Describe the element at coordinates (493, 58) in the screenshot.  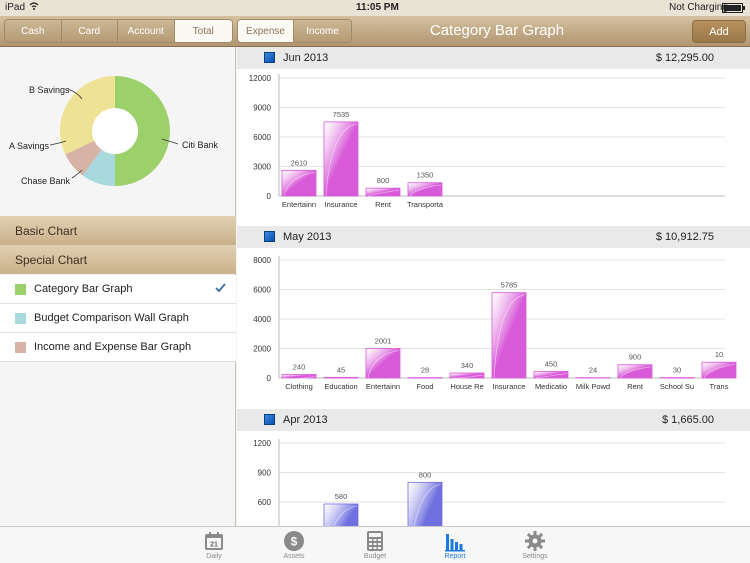
I see `month-header-jun-2013: Jun 2013 $ 12,295.00` at that location.